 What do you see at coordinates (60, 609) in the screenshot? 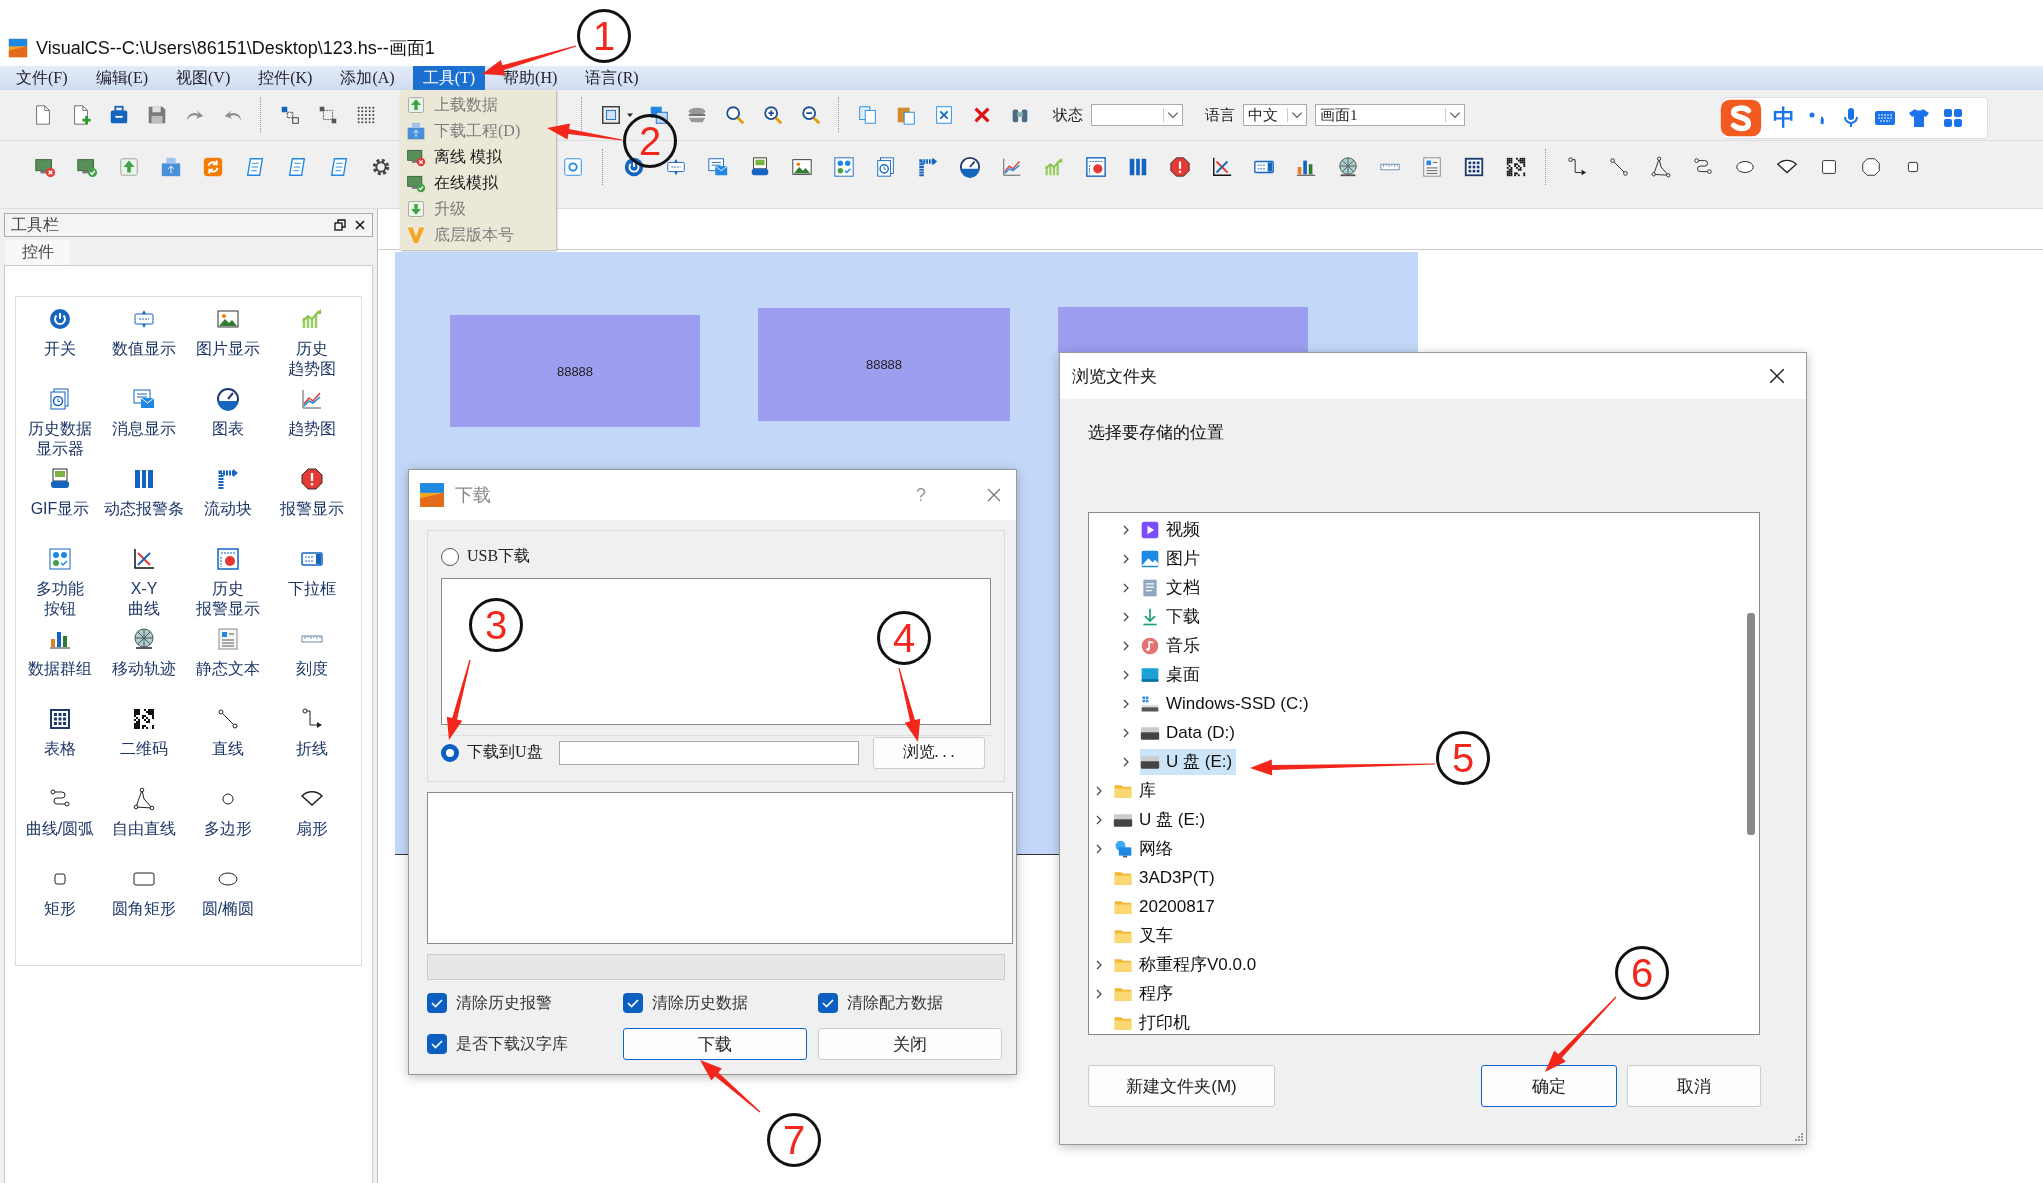
I see `control-label: 按钮` at bounding box center [60, 609].